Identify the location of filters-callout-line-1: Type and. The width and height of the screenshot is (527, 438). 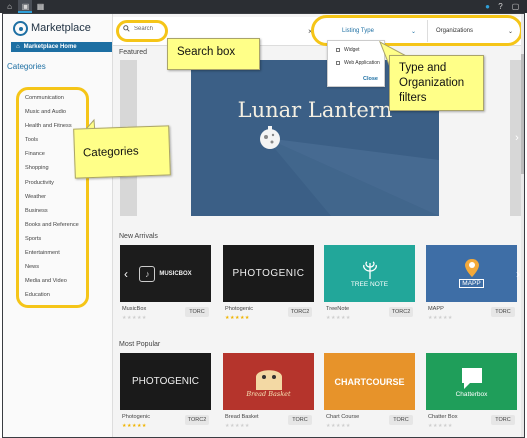
(423, 68).